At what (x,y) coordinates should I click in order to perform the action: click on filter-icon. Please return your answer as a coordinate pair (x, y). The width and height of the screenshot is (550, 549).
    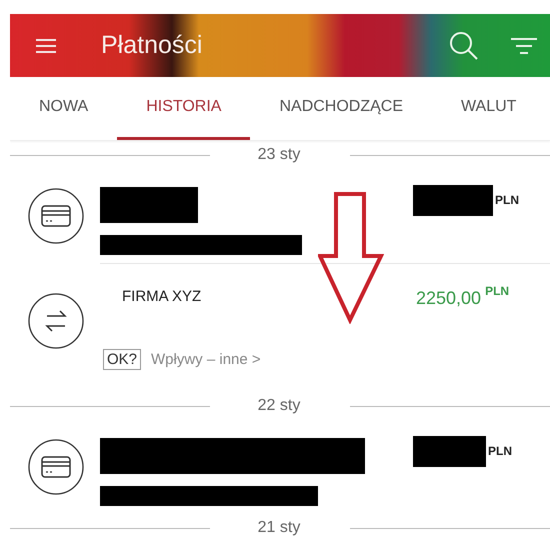
    Looking at the image, I should click on (524, 45).